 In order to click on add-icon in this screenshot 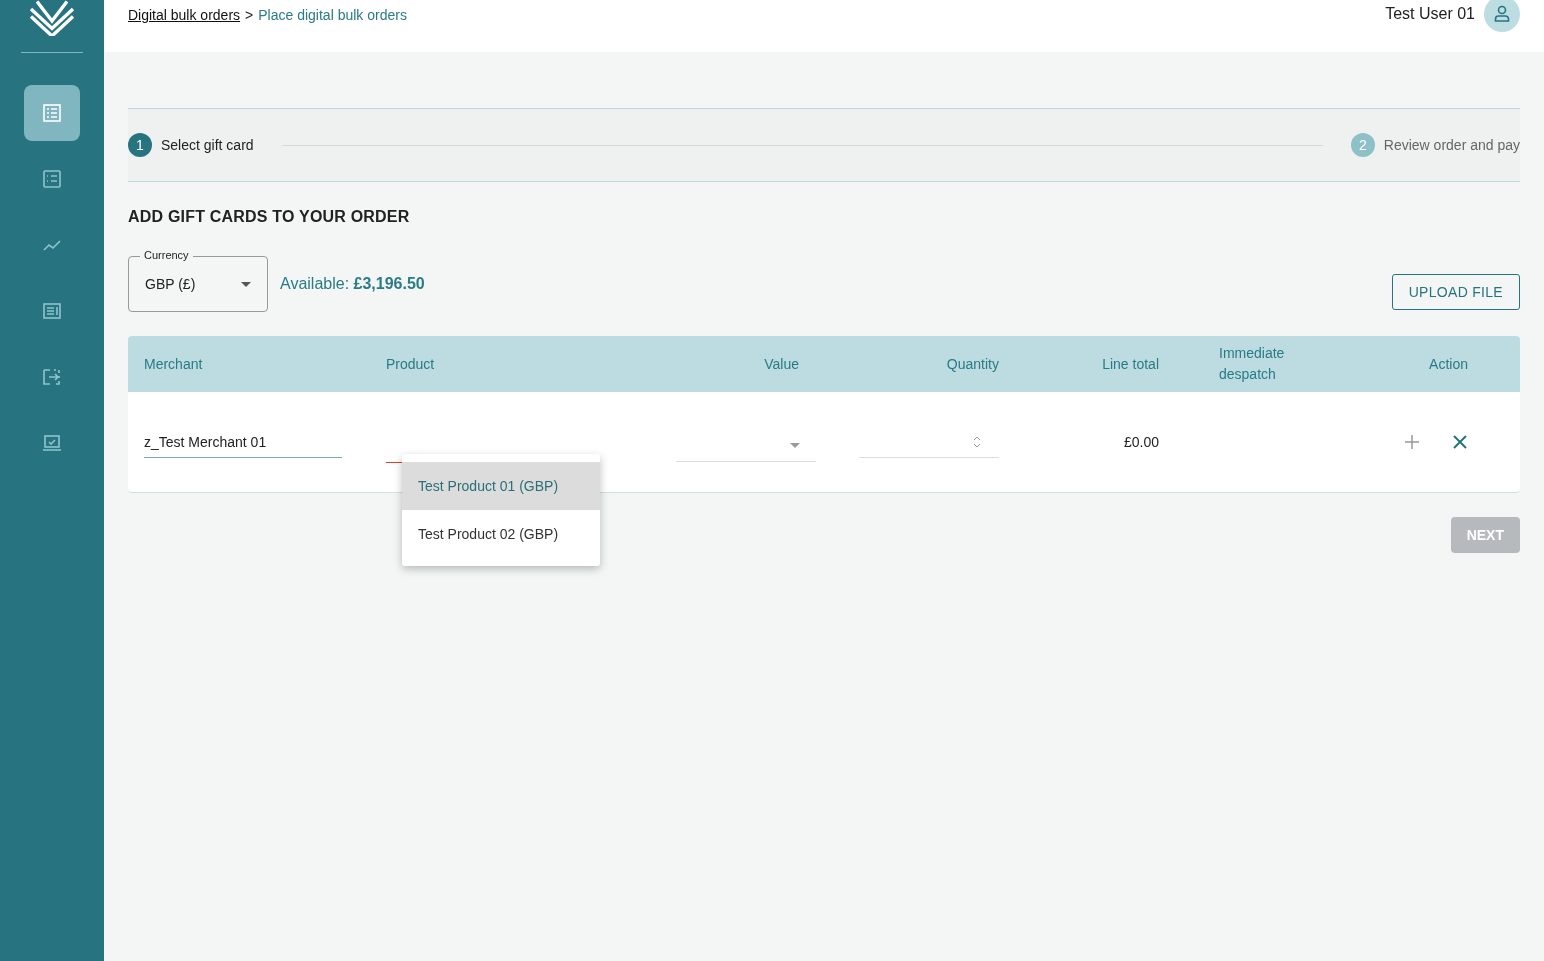, I will do `click(1412, 442)`.